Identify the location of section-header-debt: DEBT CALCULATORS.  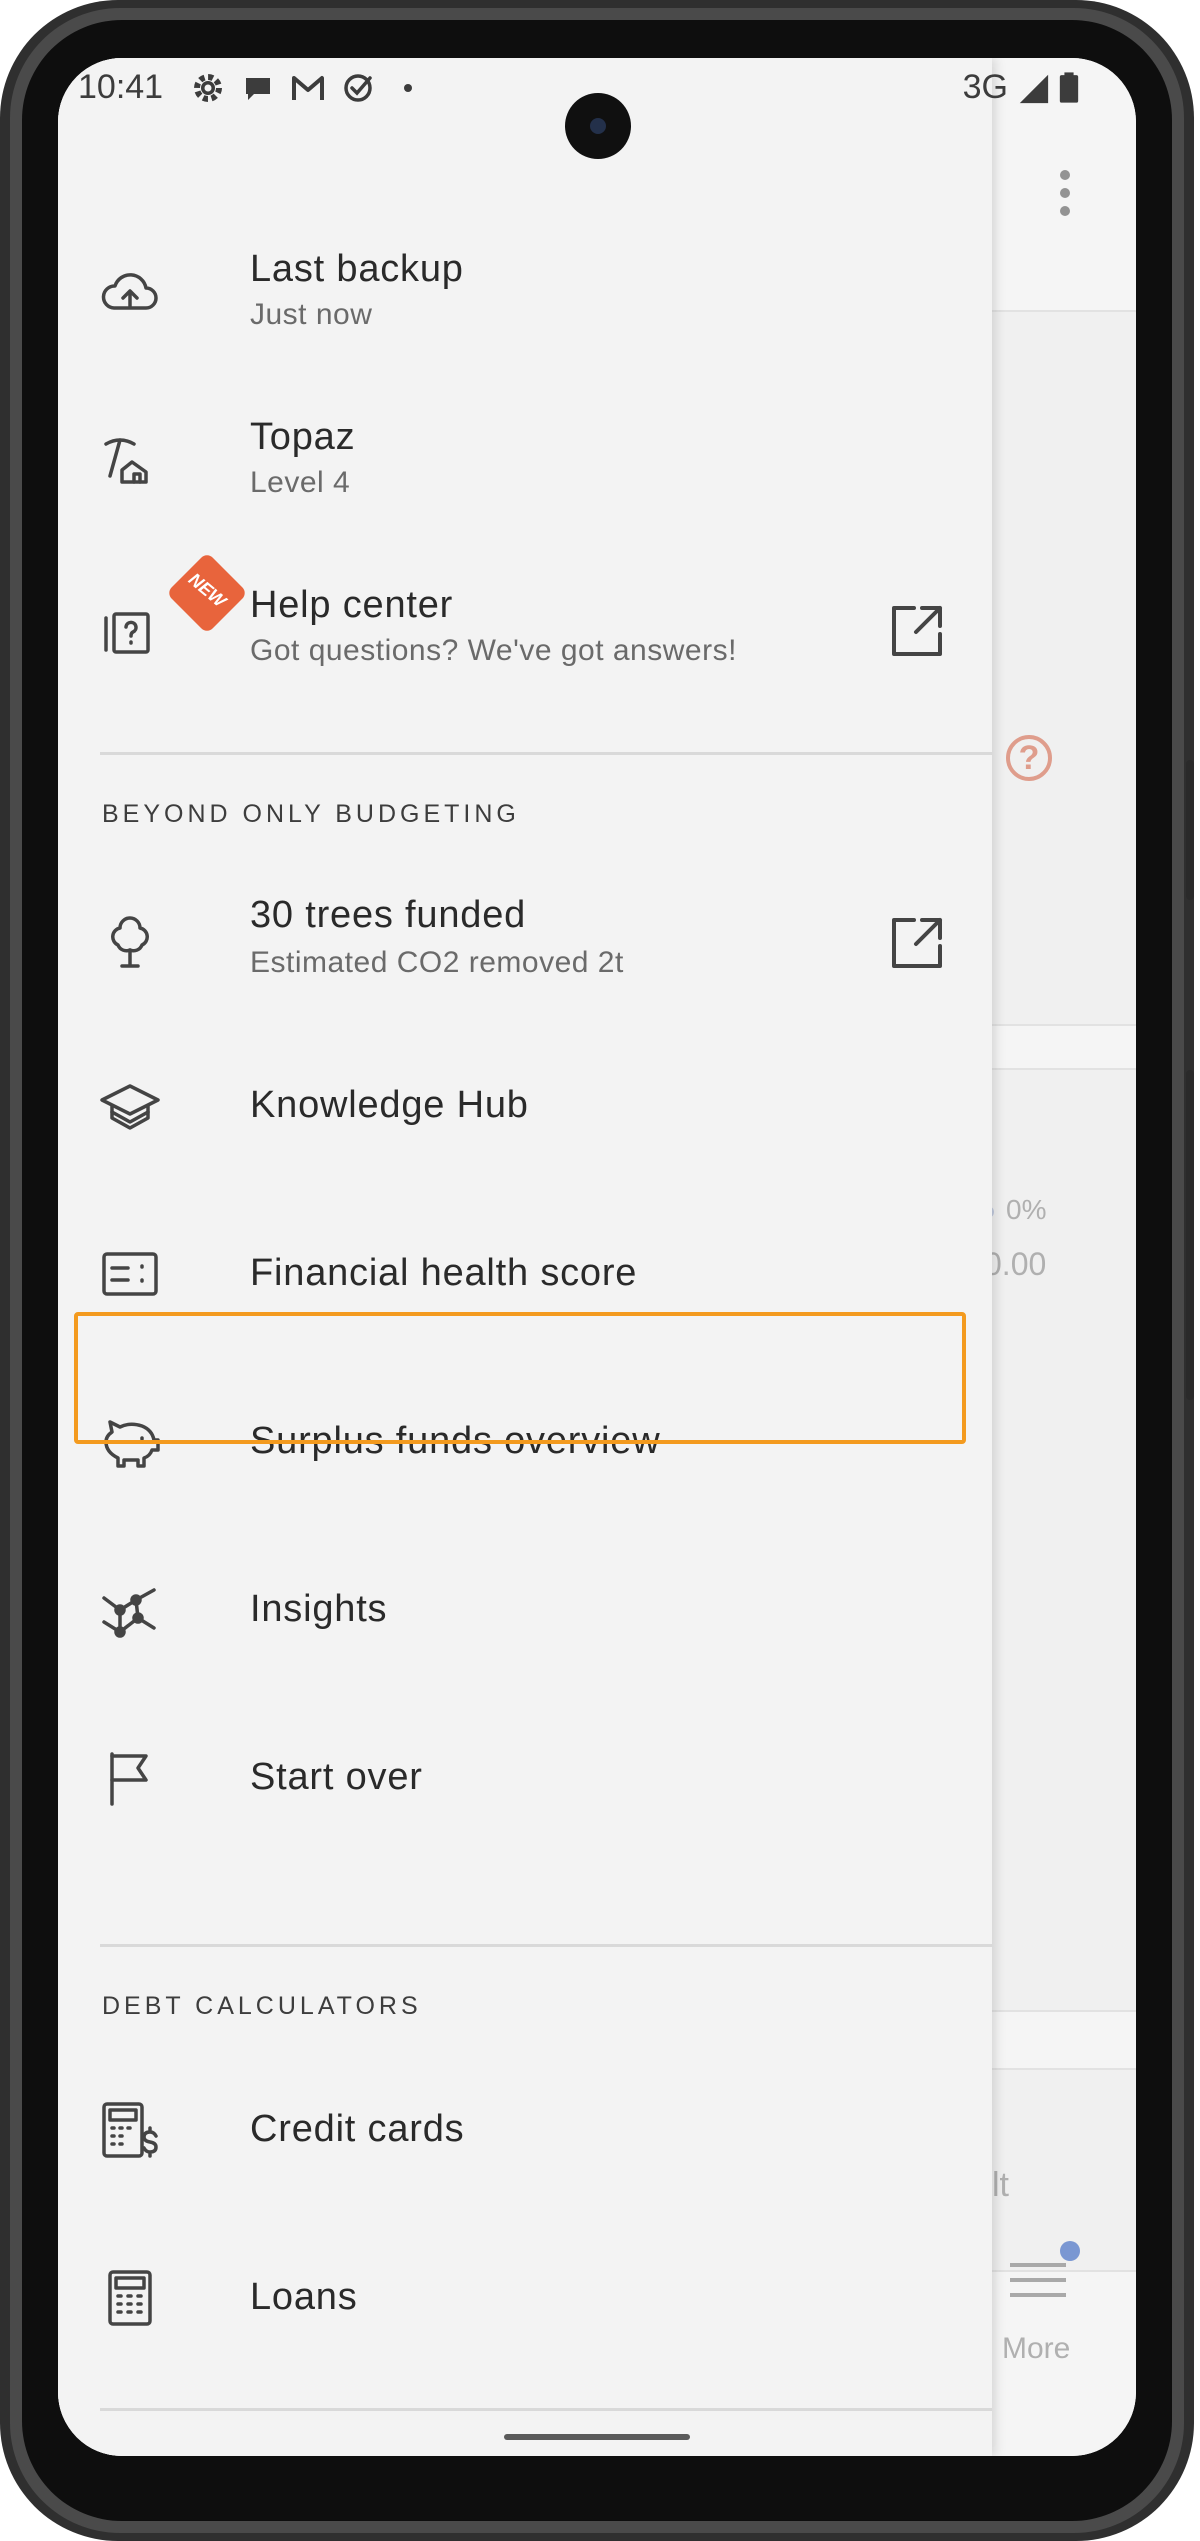
(262, 2006).